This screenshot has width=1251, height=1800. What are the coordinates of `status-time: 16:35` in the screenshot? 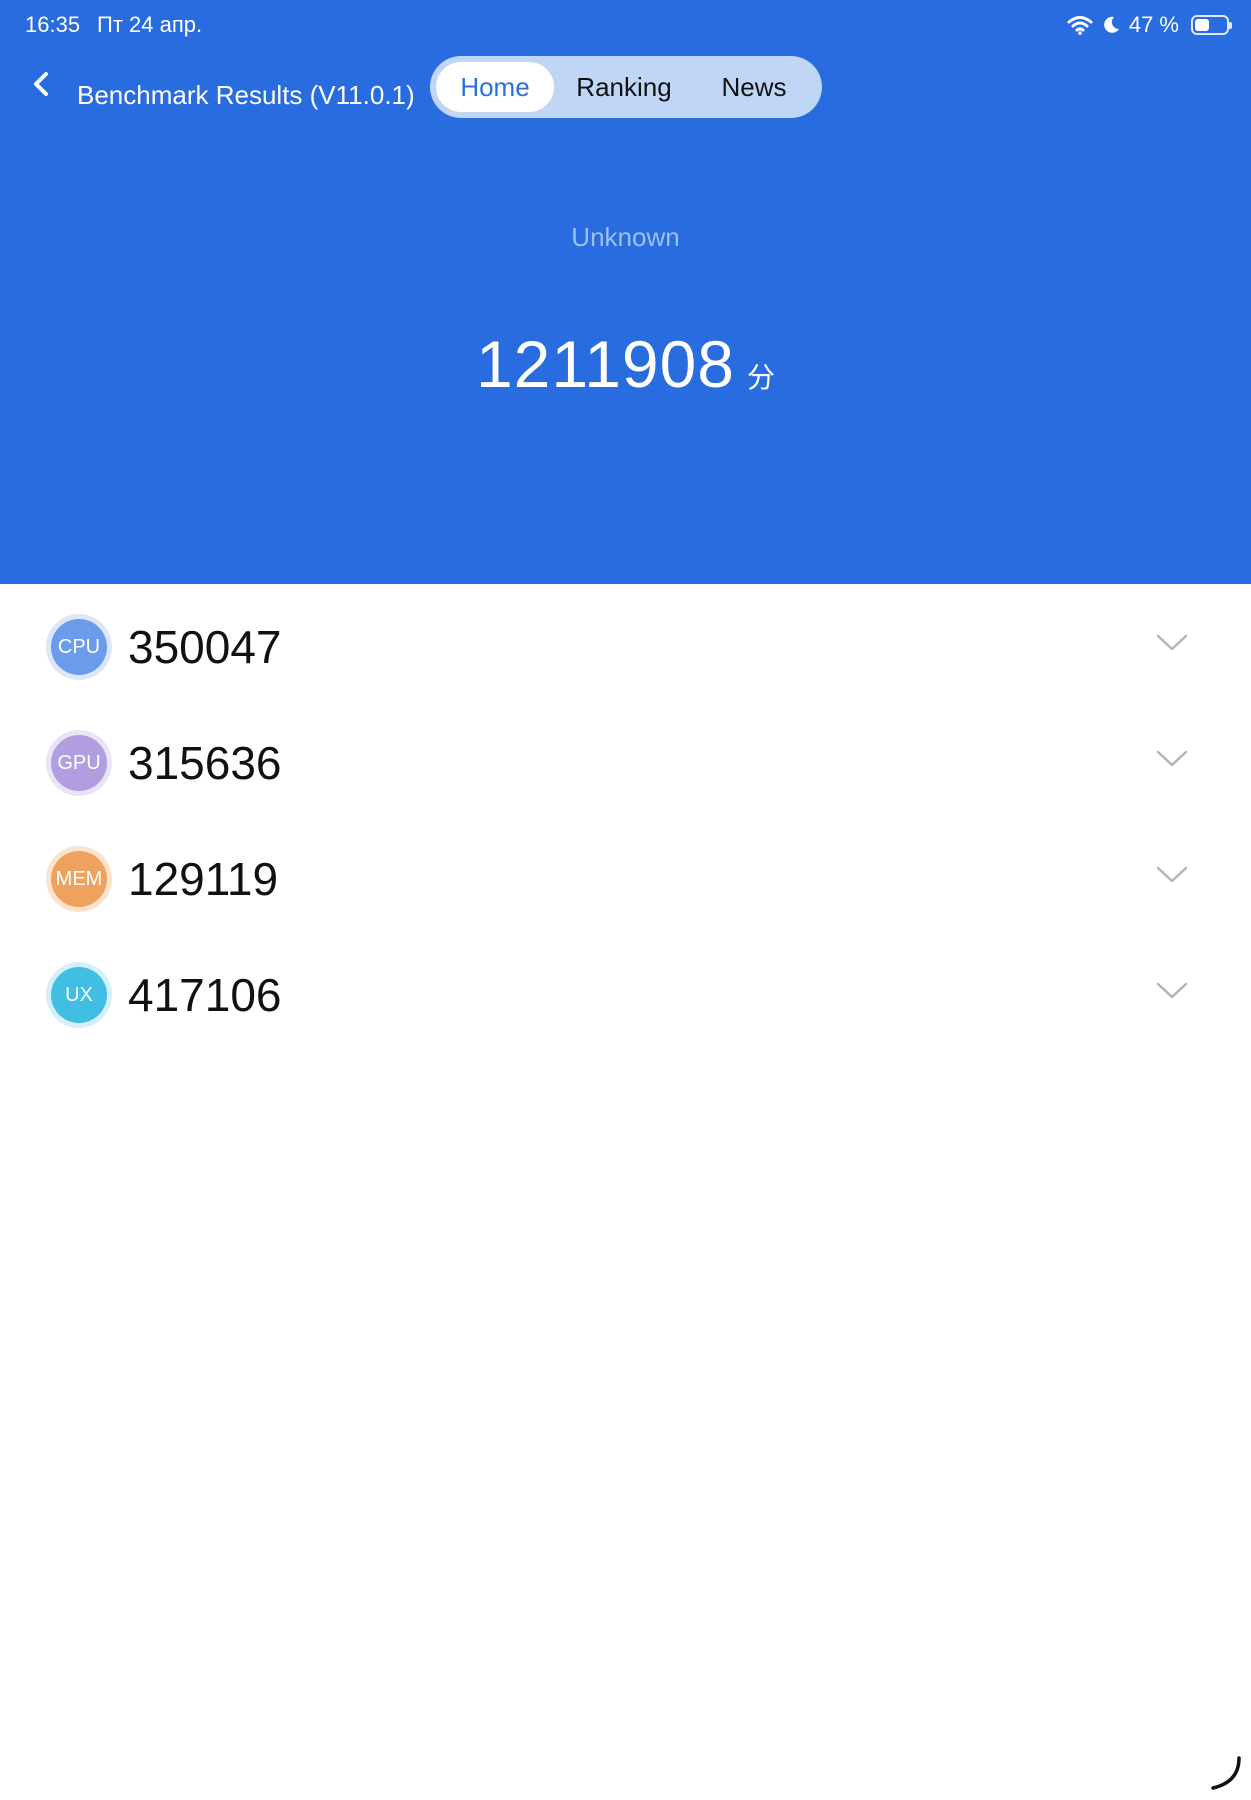 It's located at (53, 24).